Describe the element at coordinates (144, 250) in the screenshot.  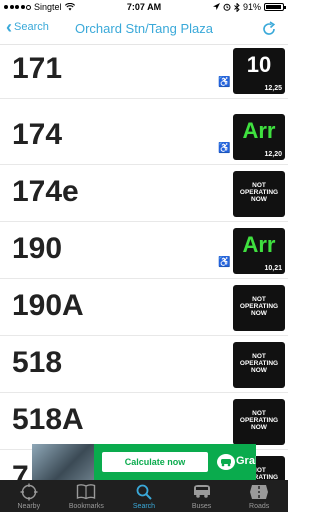
I see `table-row: 190 ♿ Arr 10,21` at that location.